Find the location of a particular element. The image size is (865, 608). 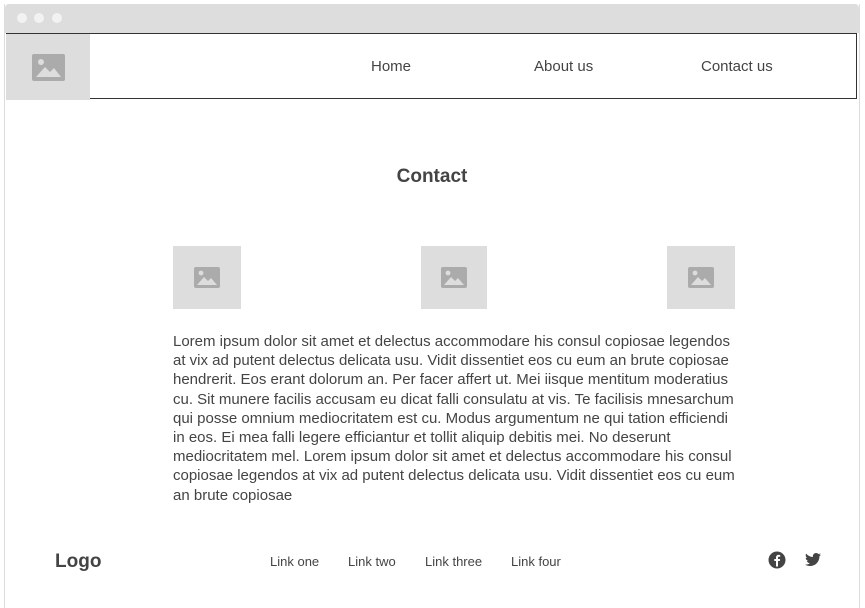

nav-link-home: Home is located at coordinates (391, 66).